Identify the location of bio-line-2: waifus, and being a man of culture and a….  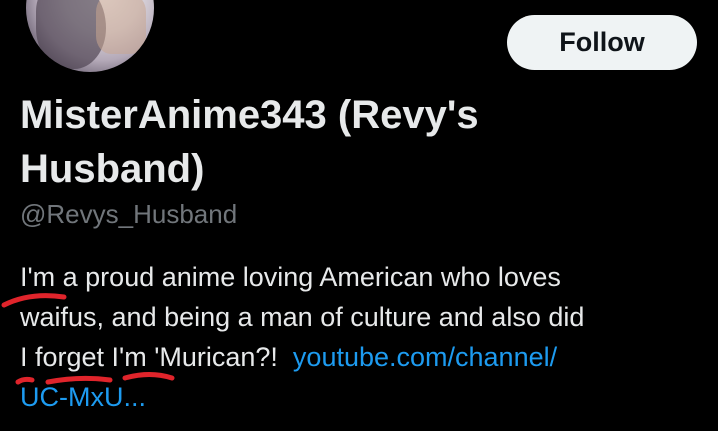
(302, 317).